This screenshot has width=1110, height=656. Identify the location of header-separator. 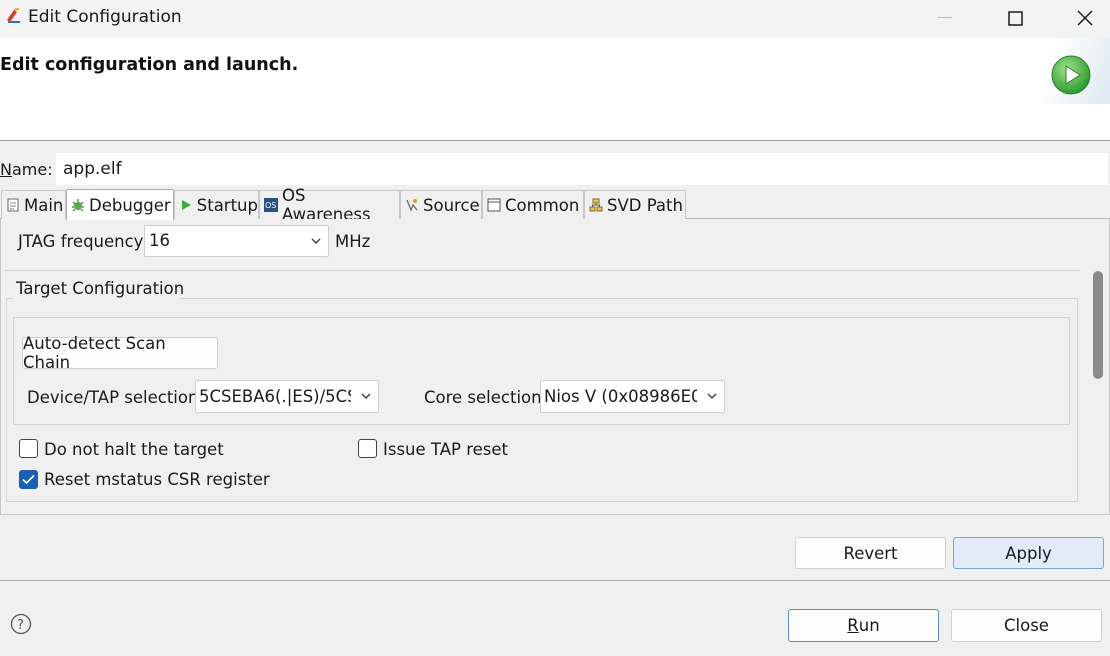
(555, 140).